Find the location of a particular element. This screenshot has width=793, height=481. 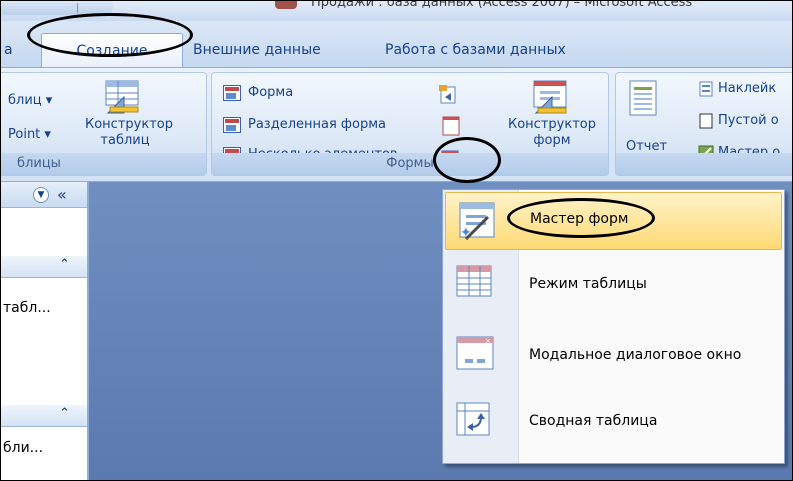

nav-pane-header: ▼ « is located at coordinates (44, 195).